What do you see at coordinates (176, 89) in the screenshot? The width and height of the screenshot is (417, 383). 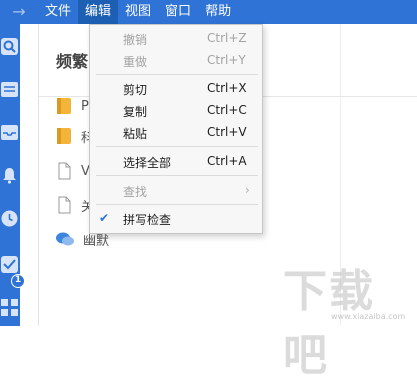 I see `menu-item-cut: 剪切 Ctrl+X` at bounding box center [176, 89].